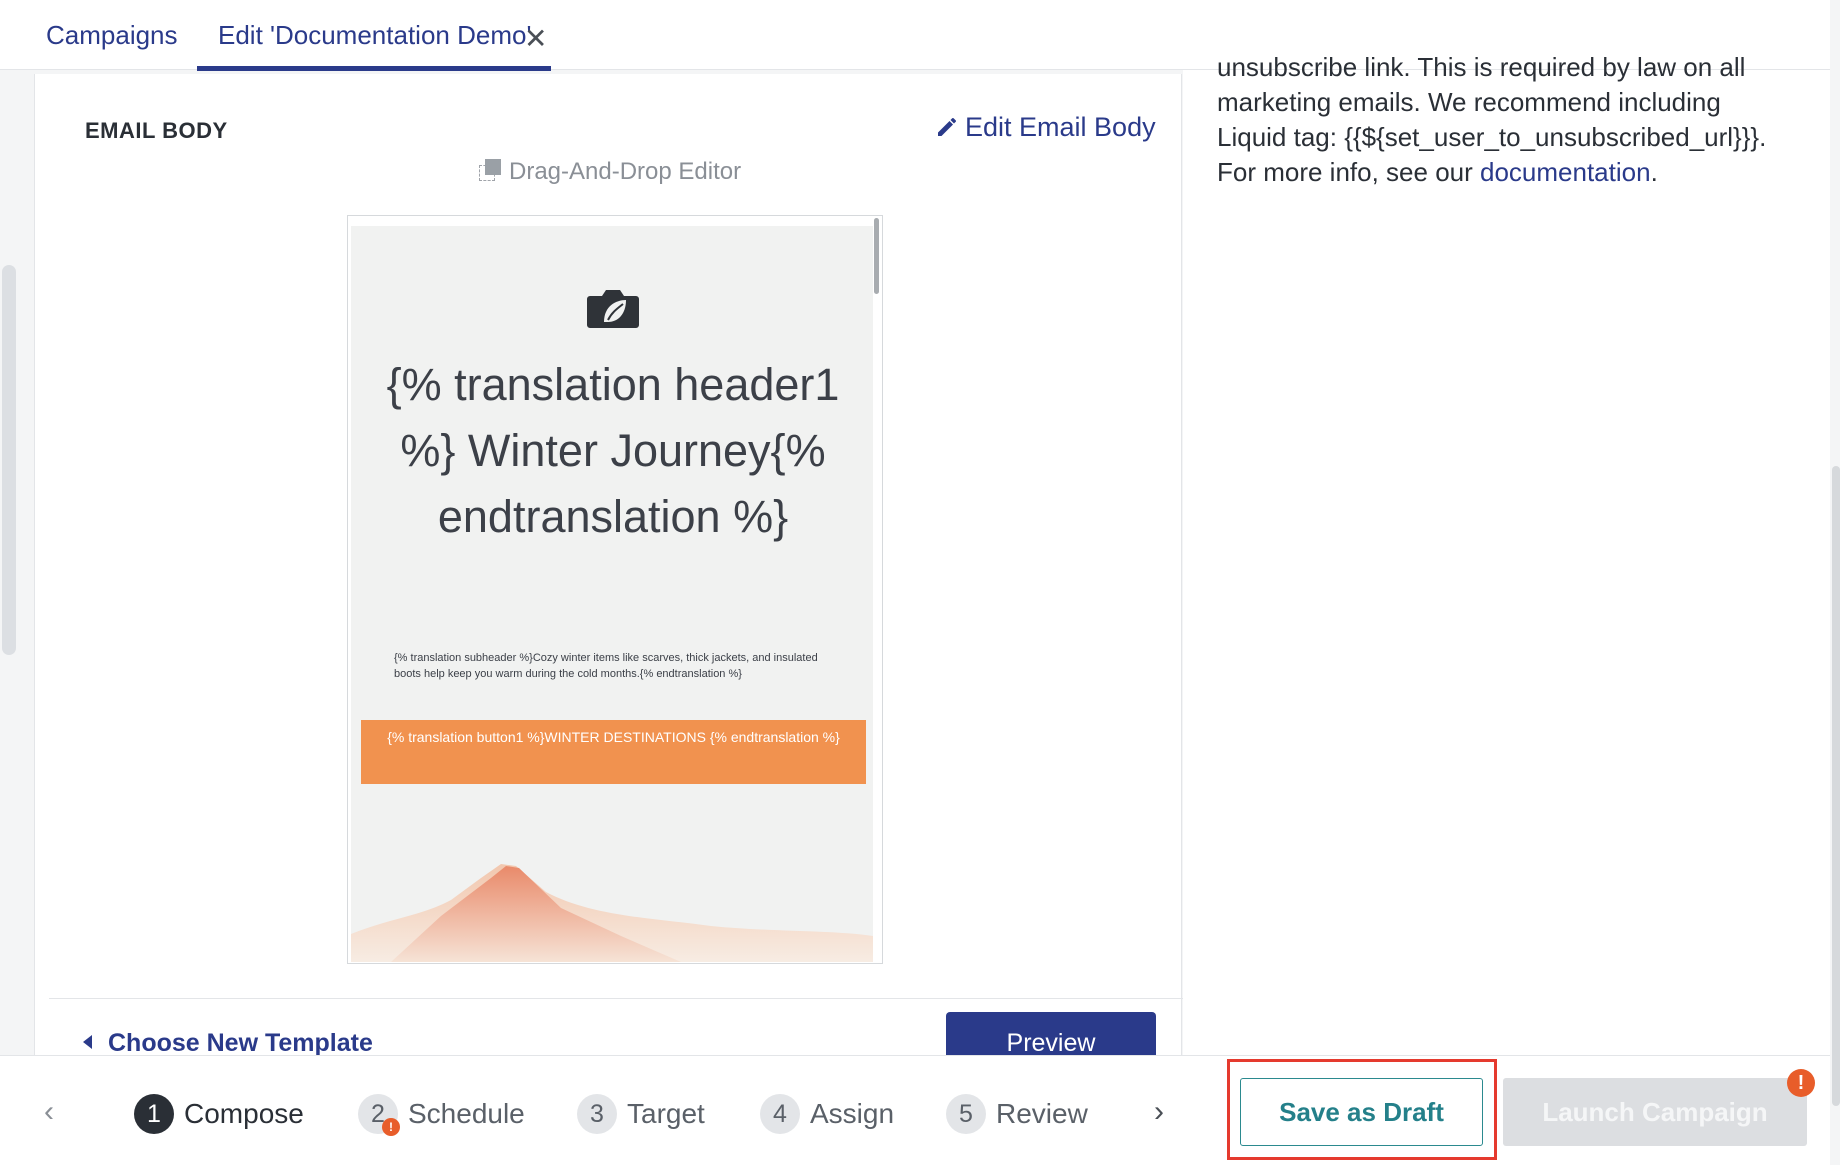  I want to click on step-review: 5 Review, so click(1017, 1114).